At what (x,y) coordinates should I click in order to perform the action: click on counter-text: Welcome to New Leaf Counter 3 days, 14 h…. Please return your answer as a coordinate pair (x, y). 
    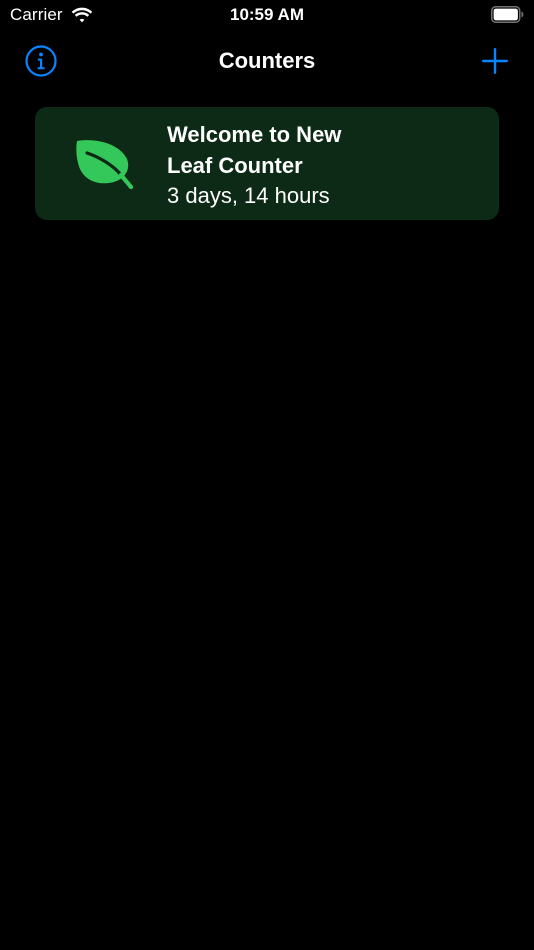
    Looking at the image, I should click on (317, 165).